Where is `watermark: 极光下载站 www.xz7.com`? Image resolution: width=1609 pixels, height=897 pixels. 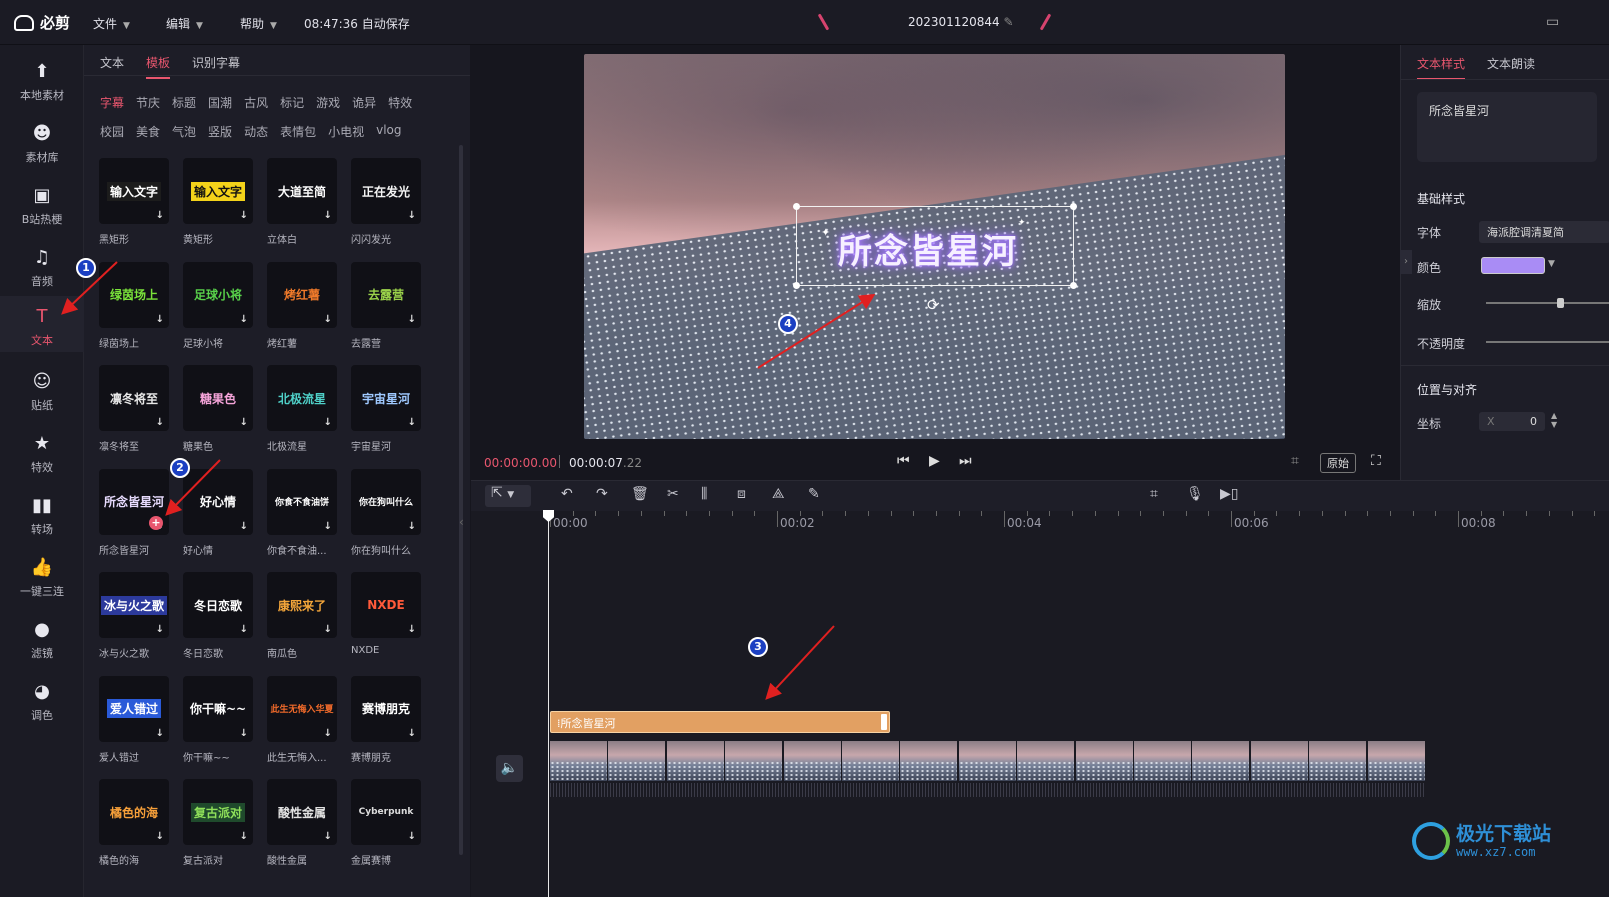
watermark: 极光下载站 www.xz7.com is located at coordinates (1481, 841).